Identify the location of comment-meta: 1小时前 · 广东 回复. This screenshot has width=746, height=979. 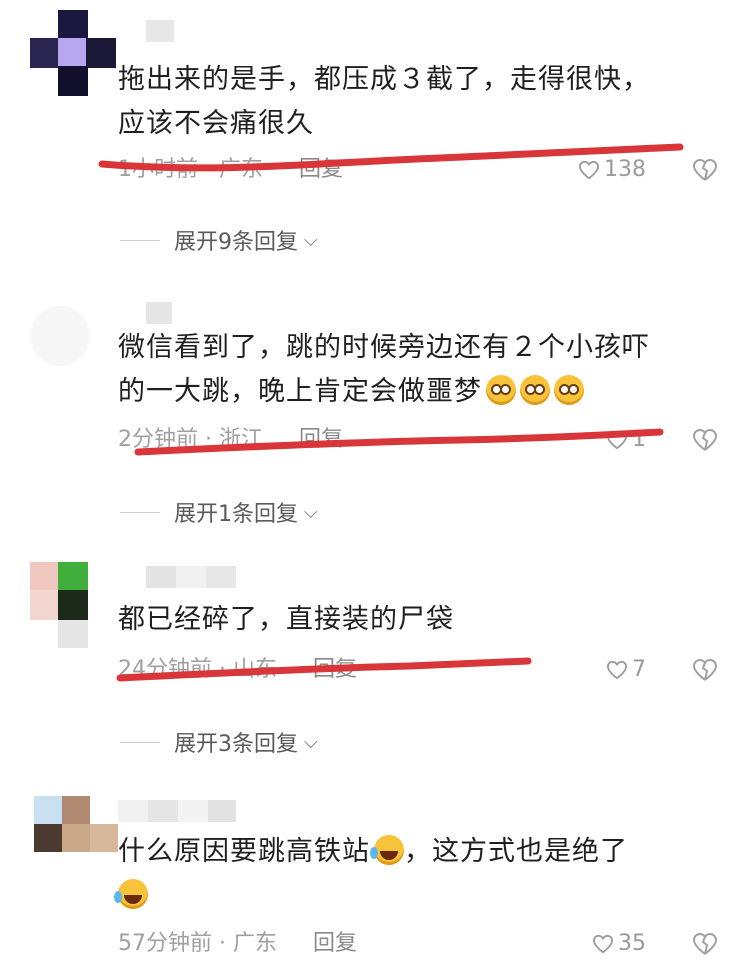
(230, 170).